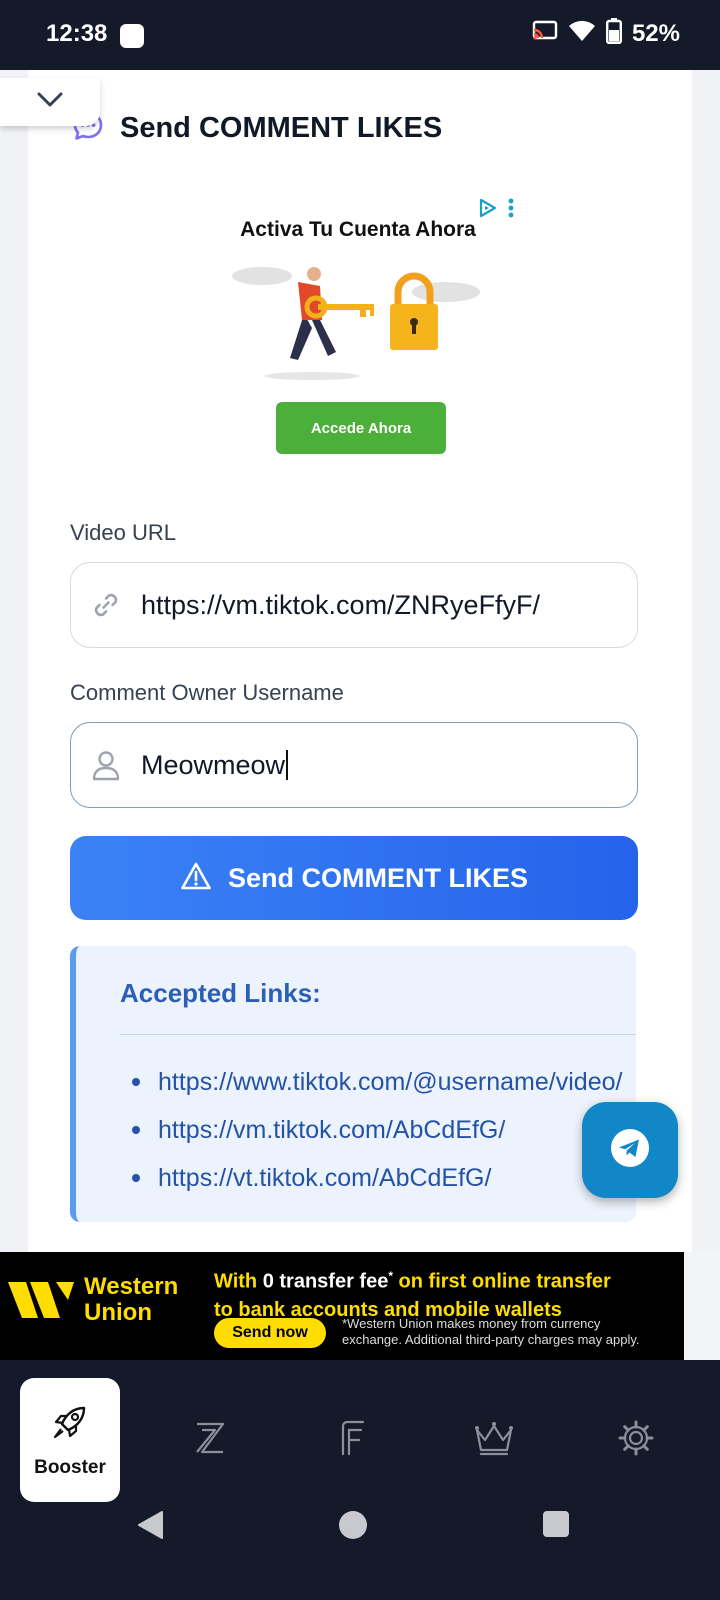  I want to click on chevron-down-icon, so click(50, 102).